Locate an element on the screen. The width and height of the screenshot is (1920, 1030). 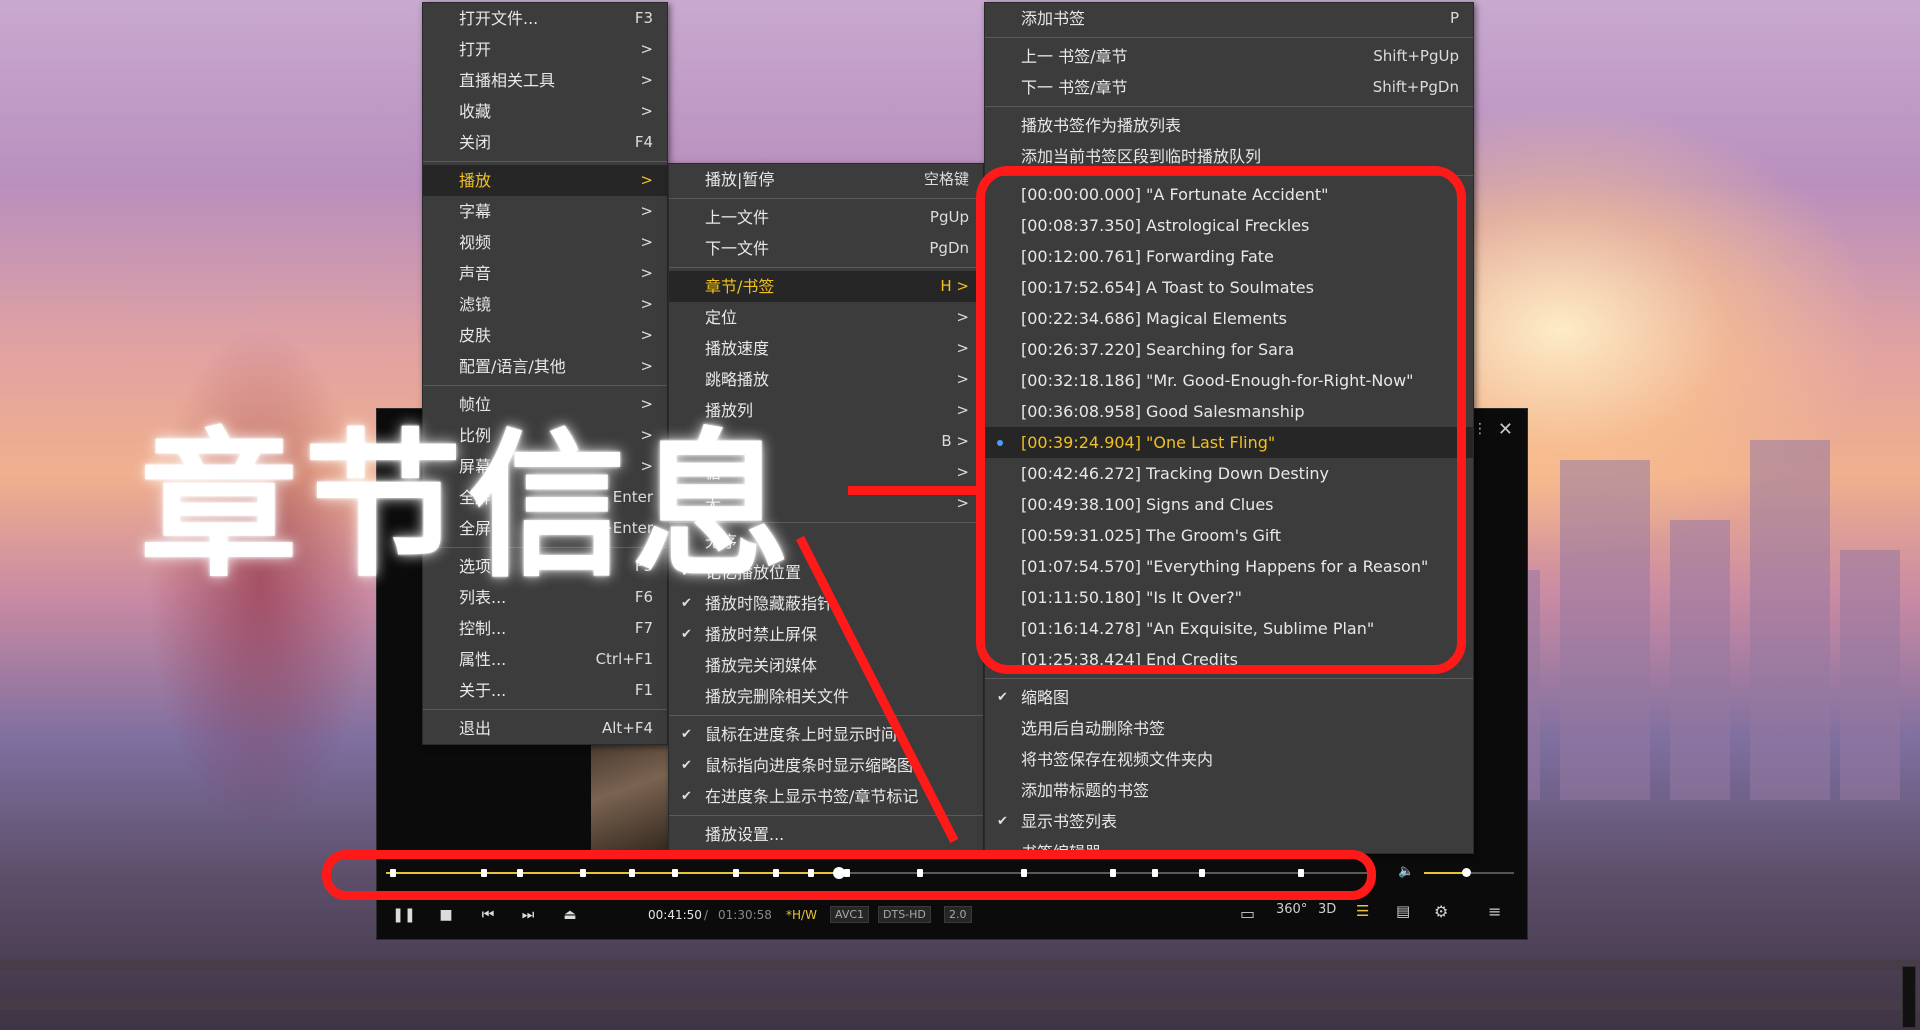
play-menu-item-shortcut: B > is located at coordinates (955, 441).